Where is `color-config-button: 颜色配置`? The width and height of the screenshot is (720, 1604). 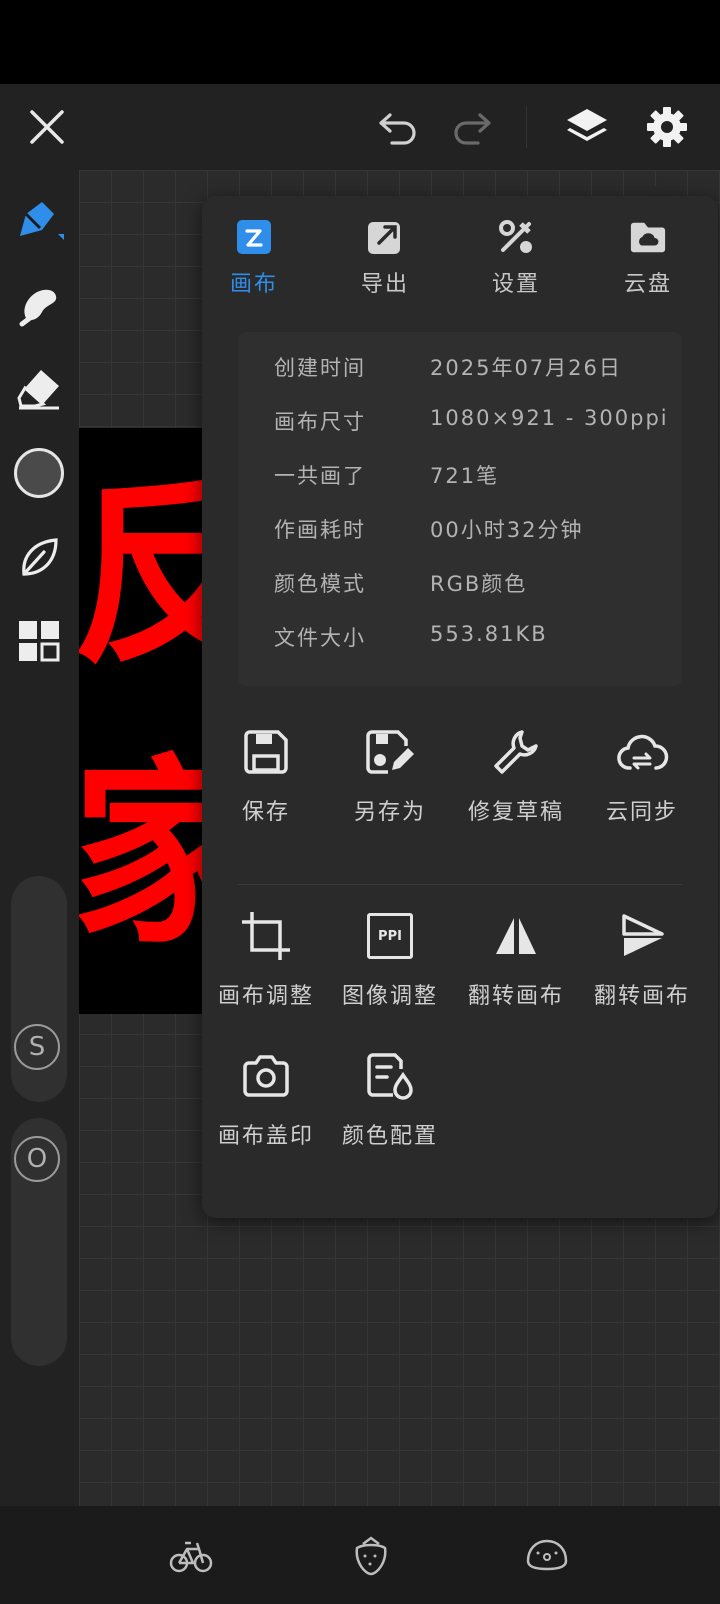
color-config-button: 颜色配置 is located at coordinates (390, 1099).